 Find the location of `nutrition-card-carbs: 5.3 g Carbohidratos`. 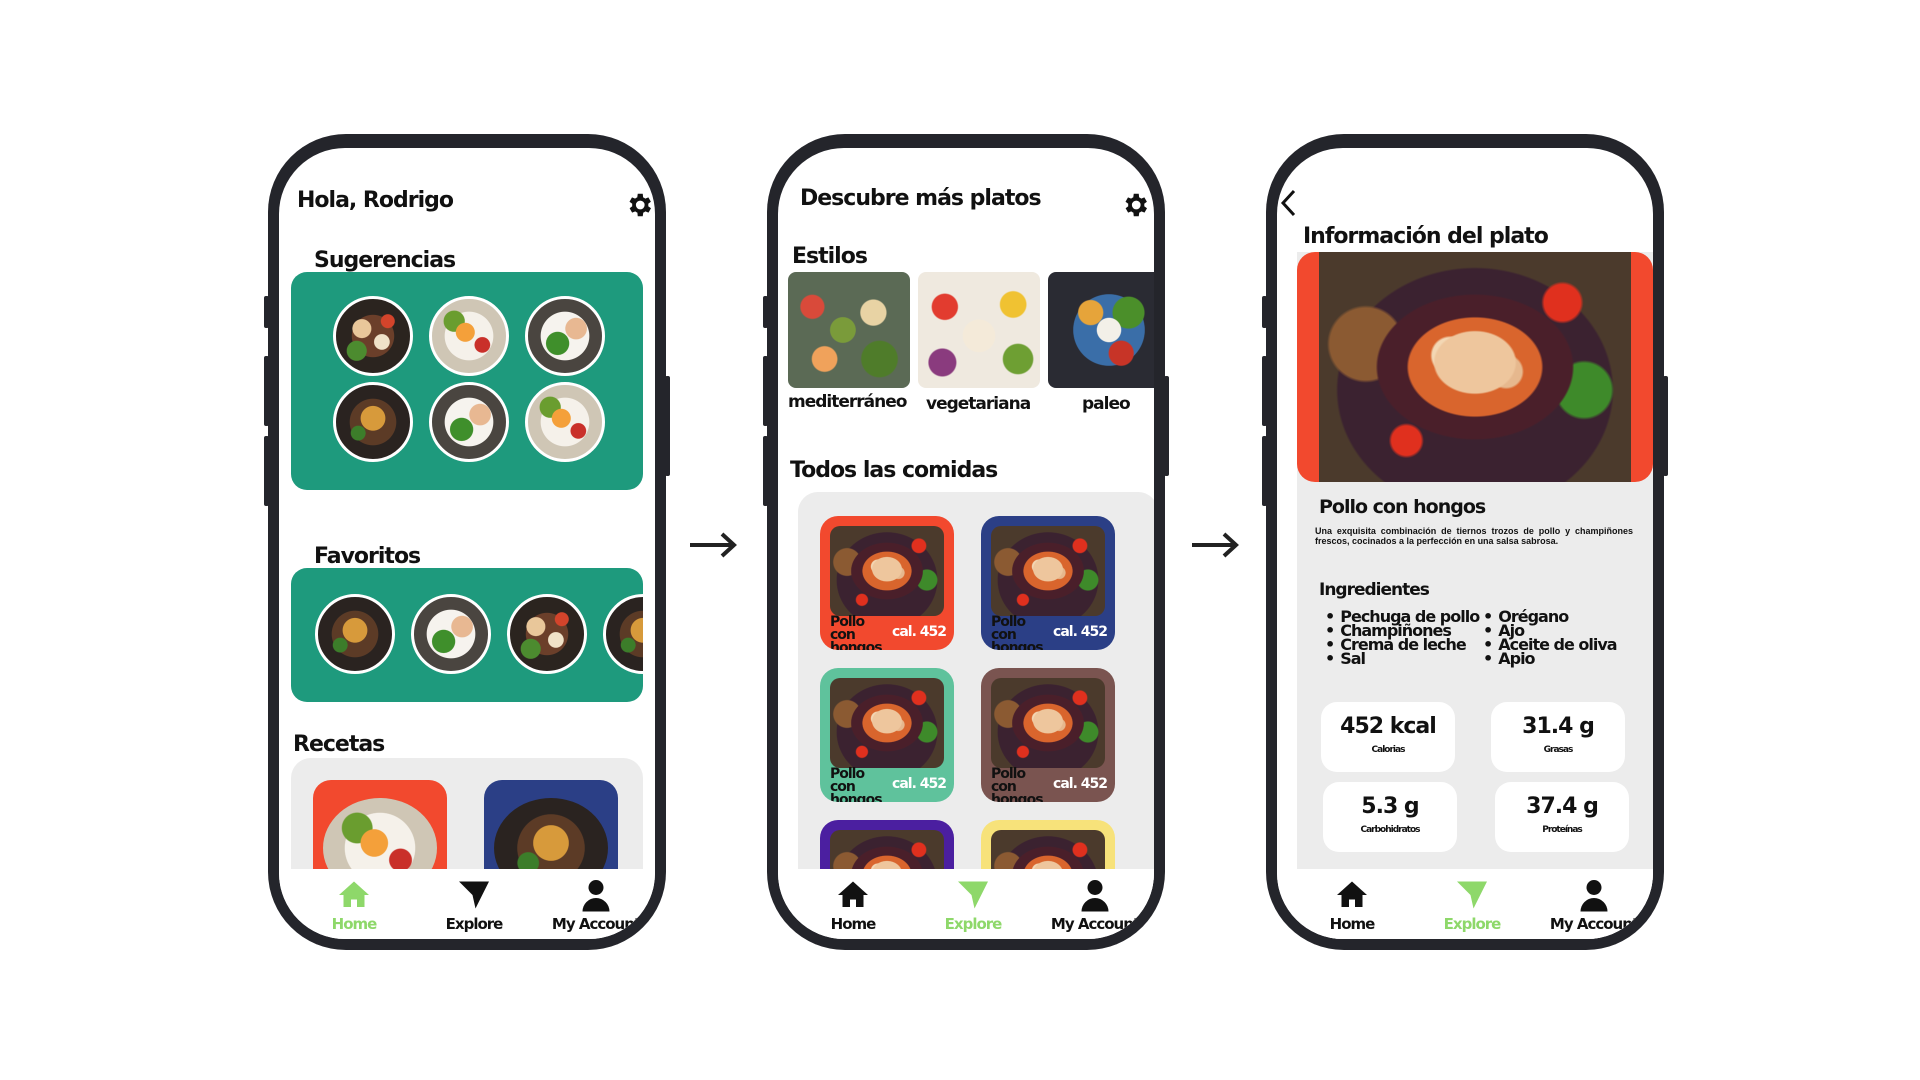

nutrition-card-carbs: 5.3 g Carbohidratos is located at coordinates (1390, 817).